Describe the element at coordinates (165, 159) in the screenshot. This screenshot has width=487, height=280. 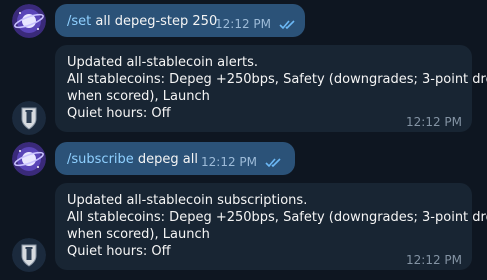
I see `command-args: depeg all` at that location.